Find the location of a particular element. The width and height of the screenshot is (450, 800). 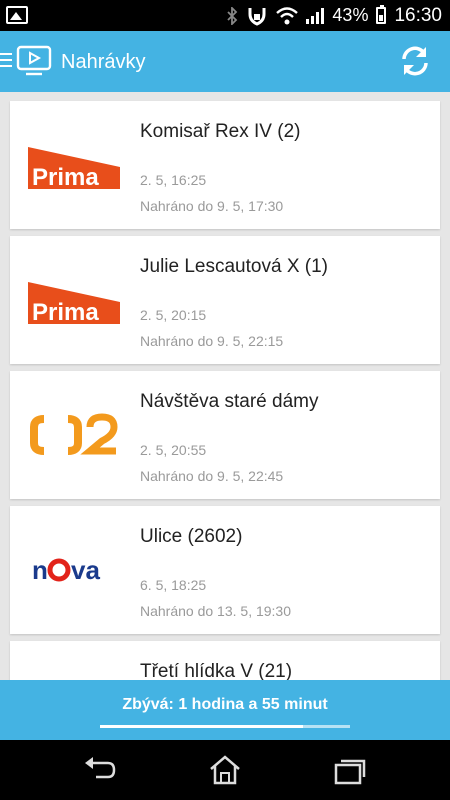

recording-time: 2. 5, 20:15 is located at coordinates (173, 315).